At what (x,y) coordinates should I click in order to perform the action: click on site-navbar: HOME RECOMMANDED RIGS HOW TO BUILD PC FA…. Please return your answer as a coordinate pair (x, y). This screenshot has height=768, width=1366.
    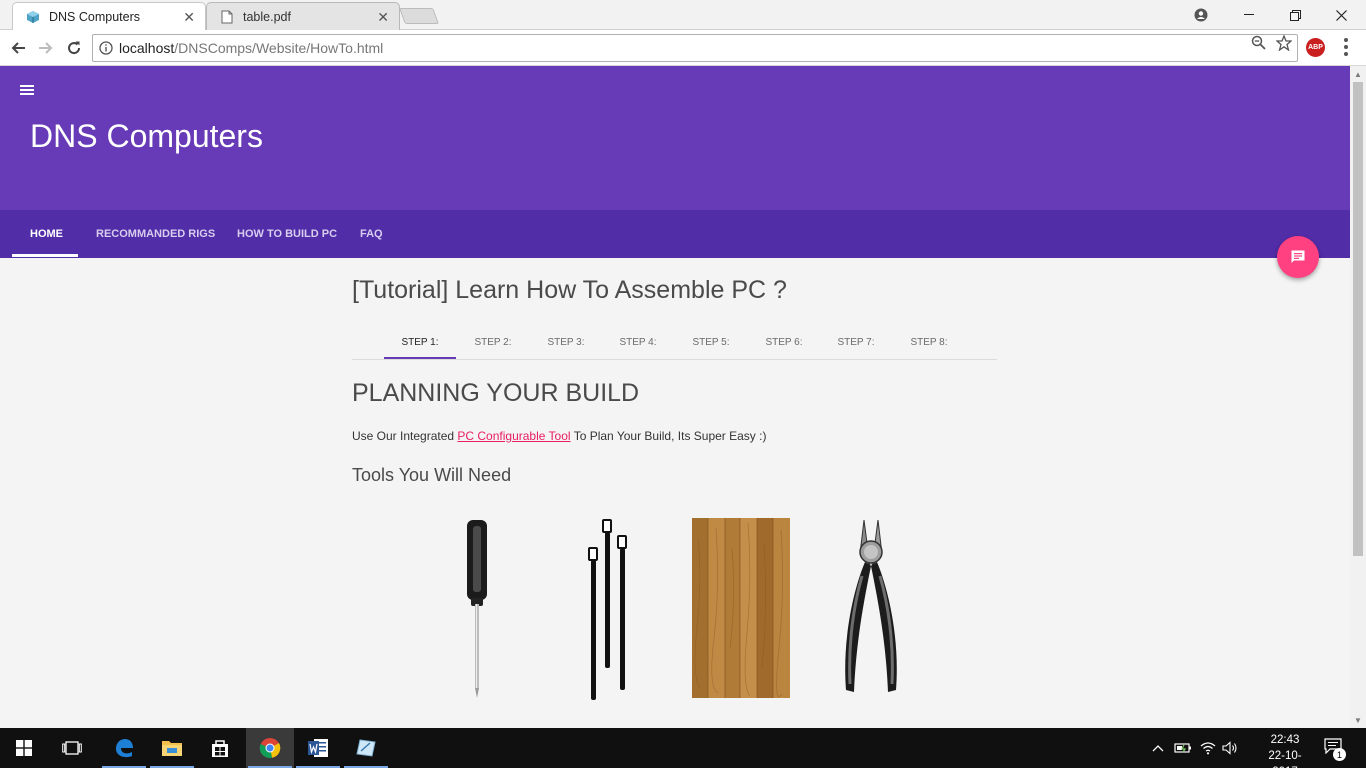
    Looking at the image, I should click on (675, 234).